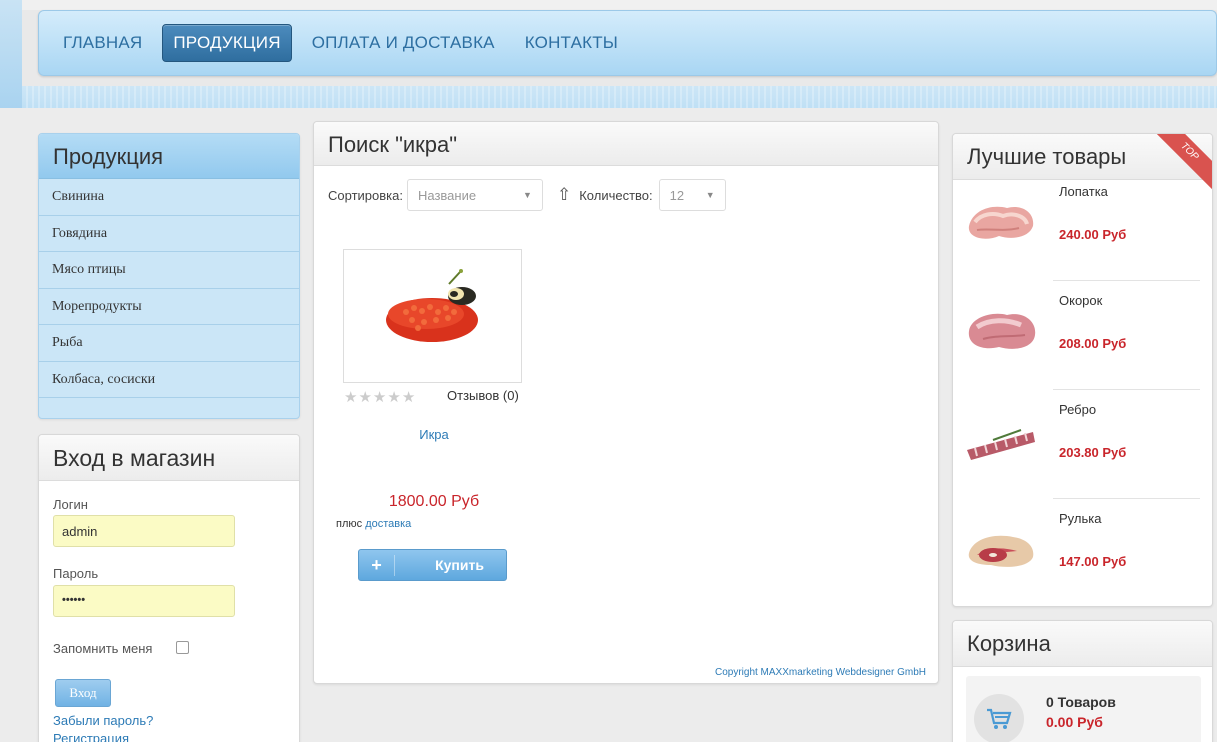 Image resolution: width=1217 pixels, height=742 pixels. I want to click on buy-button: + Купить, so click(432, 565).